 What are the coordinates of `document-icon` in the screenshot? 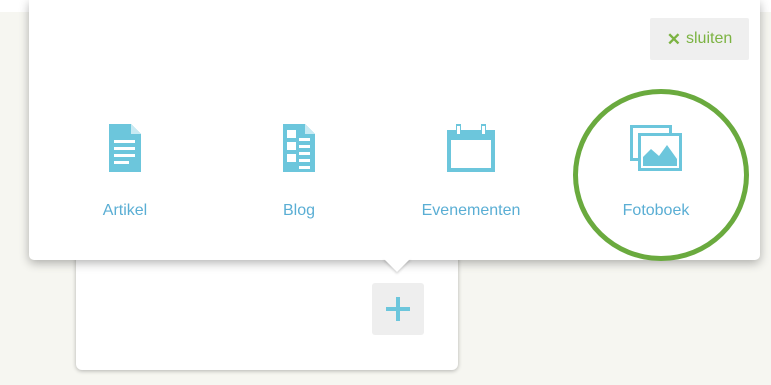 It's located at (125, 148).